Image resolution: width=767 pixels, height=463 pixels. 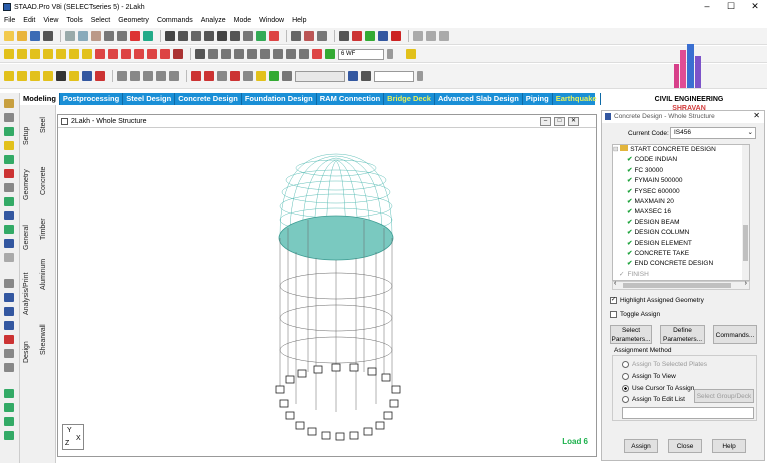 What do you see at coordinates (209, 36) in the screenshot?
I see `plate-icon` at bounding box center [209, 36].